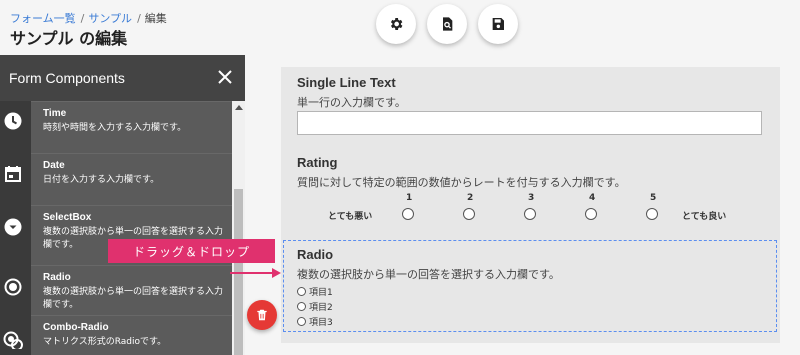 This screenshot has width=800, height=355. I want to click on single-line-title: Single Line Text, so click(346, 82).